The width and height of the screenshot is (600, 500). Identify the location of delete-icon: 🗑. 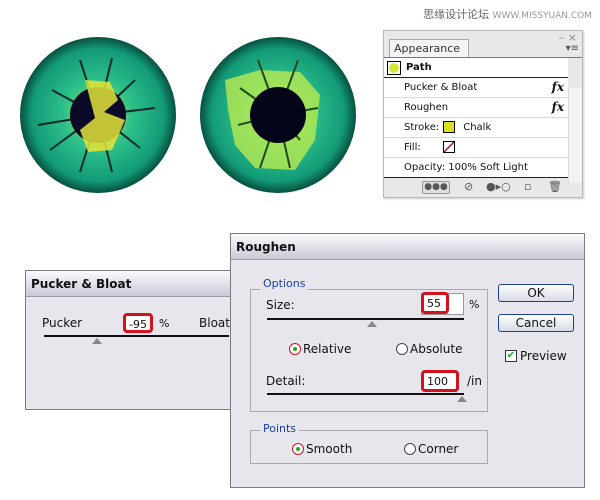
(555, 186).